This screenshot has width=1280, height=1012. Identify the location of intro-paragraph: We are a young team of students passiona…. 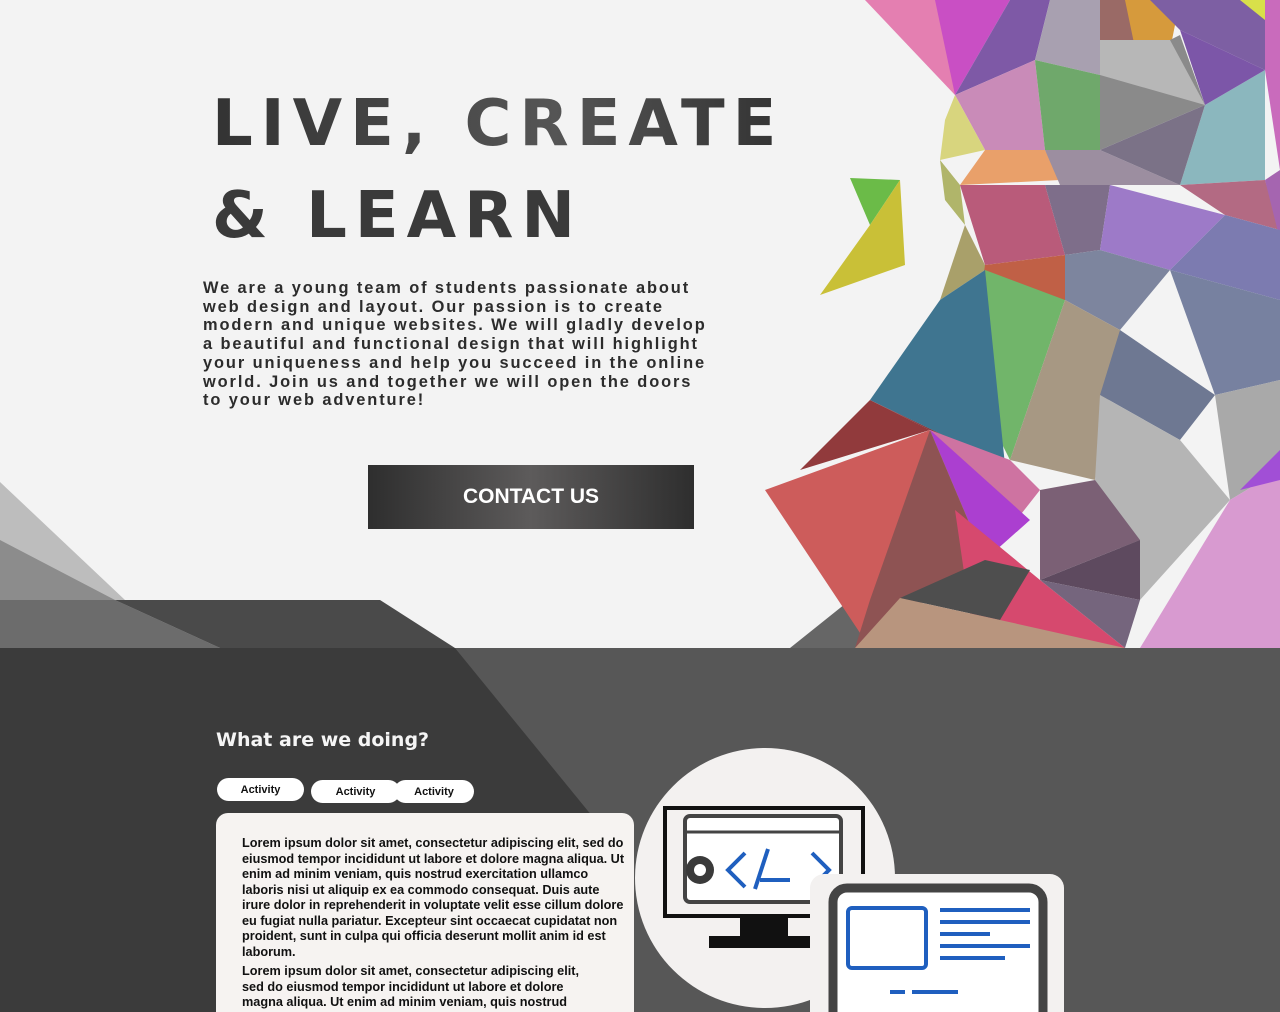
(455, 344).